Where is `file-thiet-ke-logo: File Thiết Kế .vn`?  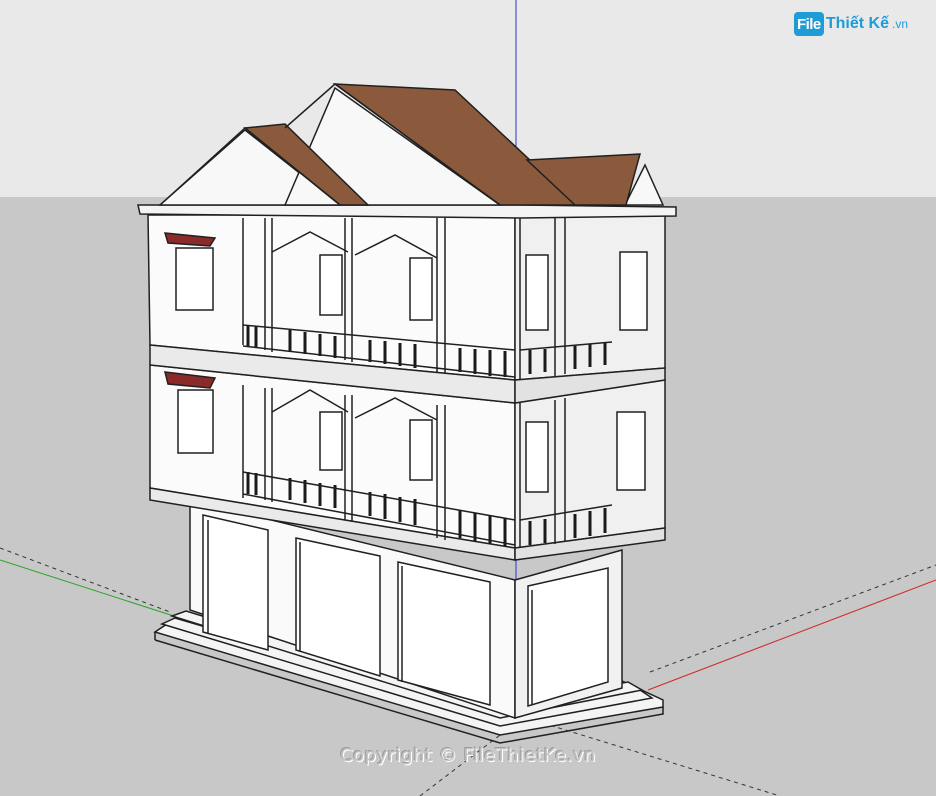
file-thiet-ke-logo: File Thiết Kế .vn is located at coordinates (850, 24).